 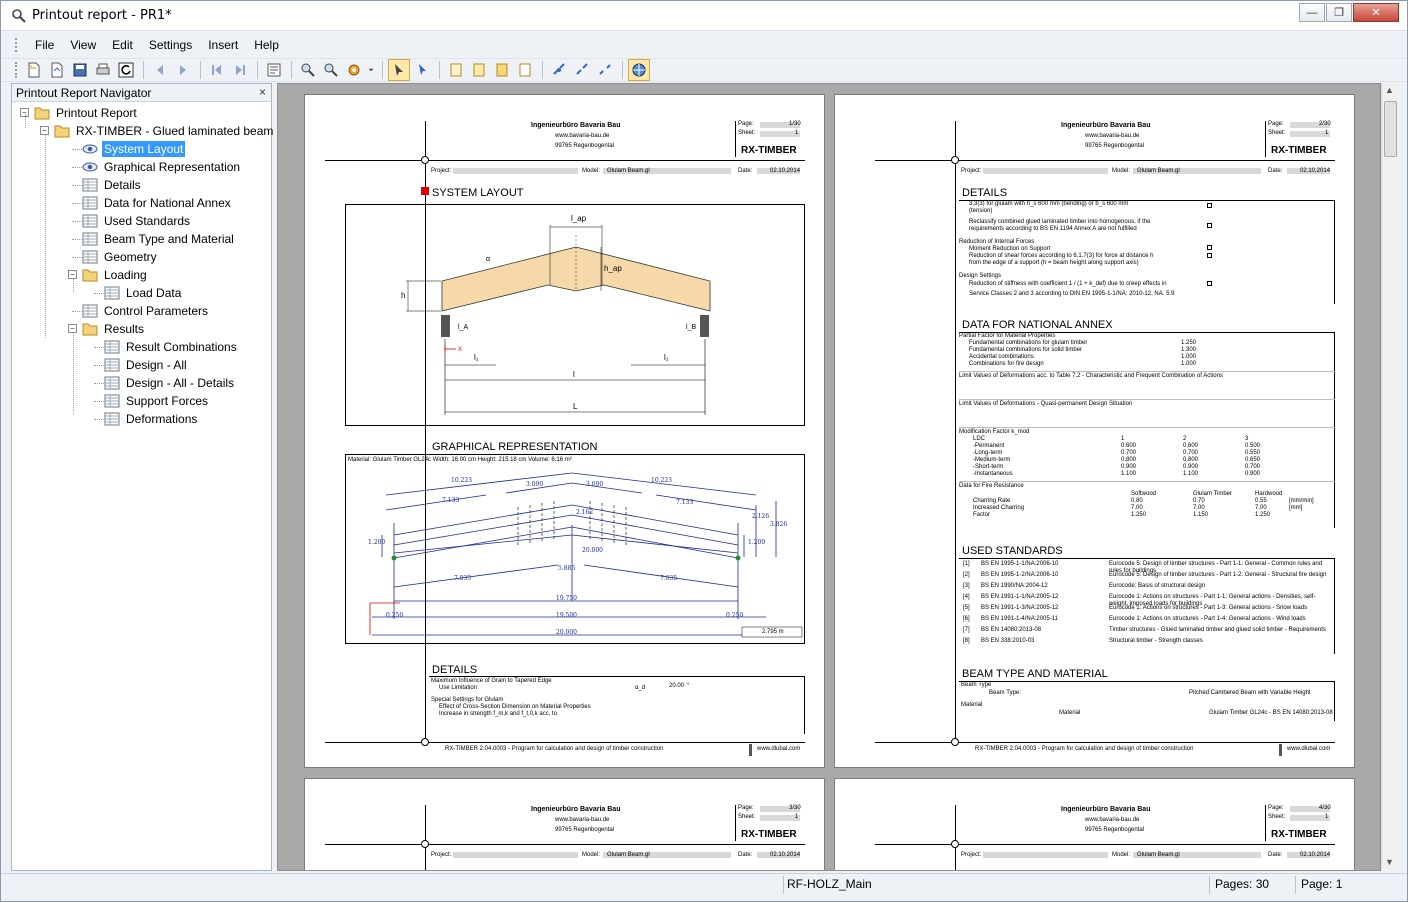 What do you see at coordinates (779, 749) in the screenshot?
I see `footer-url: www.dlubal.com` at bounding box center [779, 749].